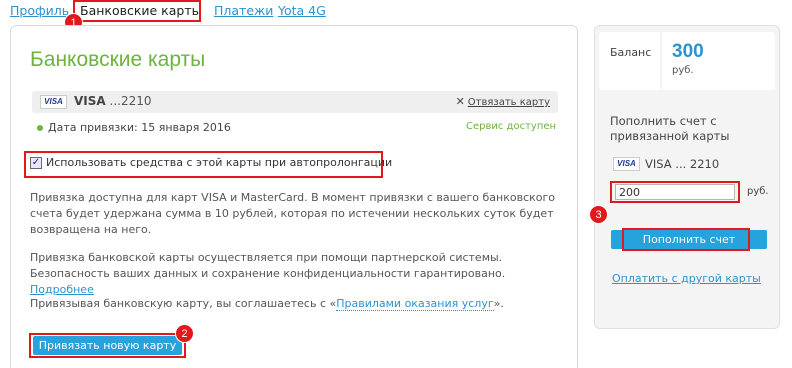 This screenshot has height=368, width=792. What do you see at coordinates (39, 10) in the screenshot?
I see `tab-profile: Профиль` at bounding box center [39, 10].